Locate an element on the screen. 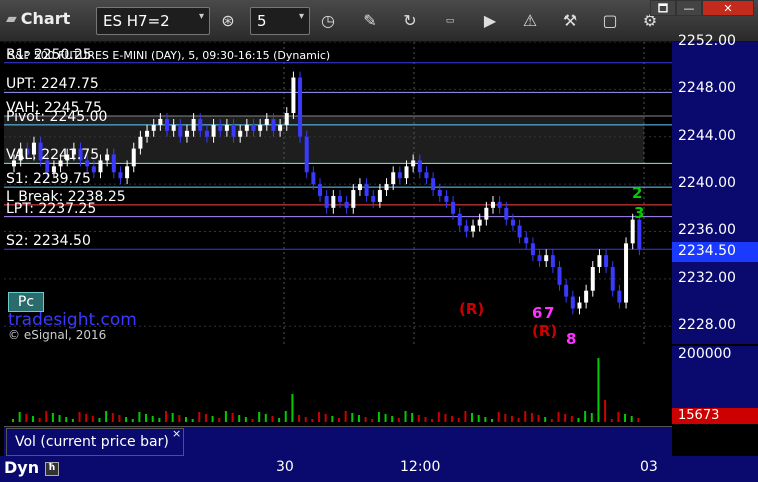 The image size is (758, 482). time-axis: Dyn ħ 30 12:00 03 is located at coordinates (379, 469).